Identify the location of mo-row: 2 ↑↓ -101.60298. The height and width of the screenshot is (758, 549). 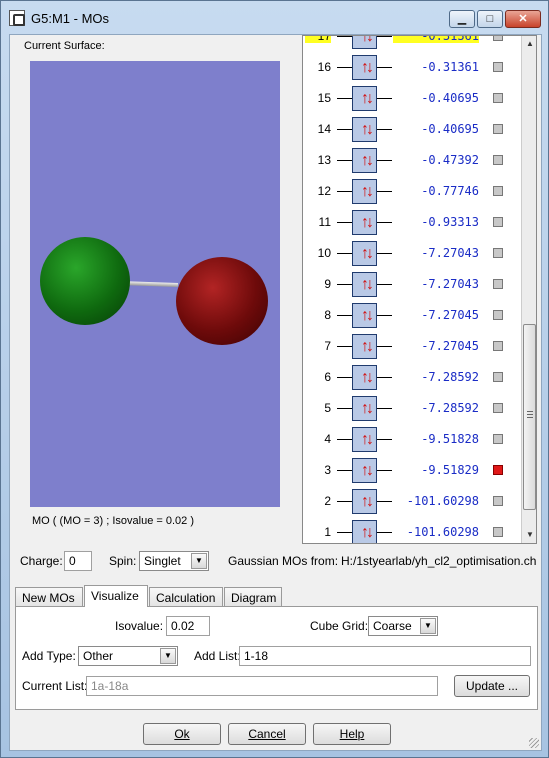
(412, 501).